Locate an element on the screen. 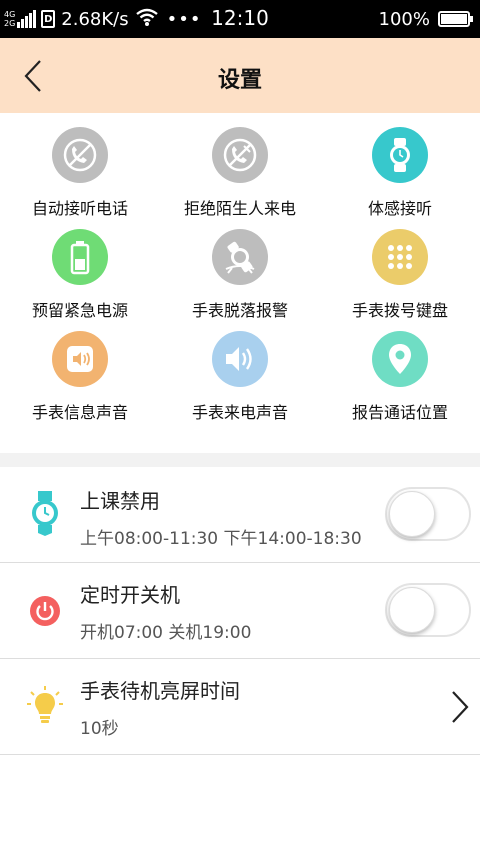 The width and height of the screenshot is (480, 854). row-subtitle: 开机07:00 关机19:00 is located at coordinates (166, 633).